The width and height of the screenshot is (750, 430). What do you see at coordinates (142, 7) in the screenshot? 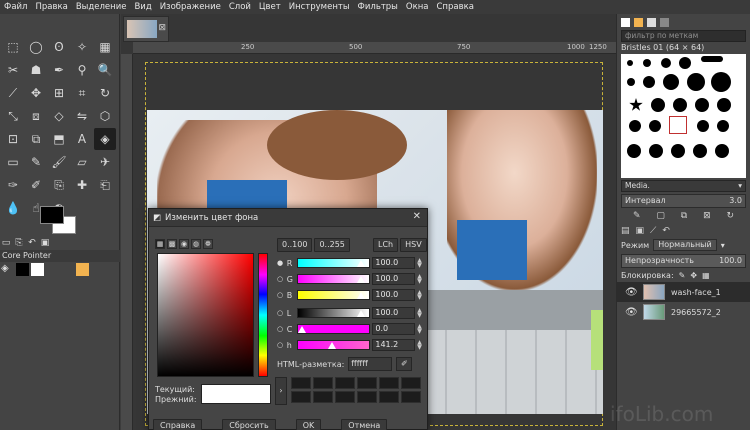
I see `menu-view: Вид` at bounding box center [142, 7].